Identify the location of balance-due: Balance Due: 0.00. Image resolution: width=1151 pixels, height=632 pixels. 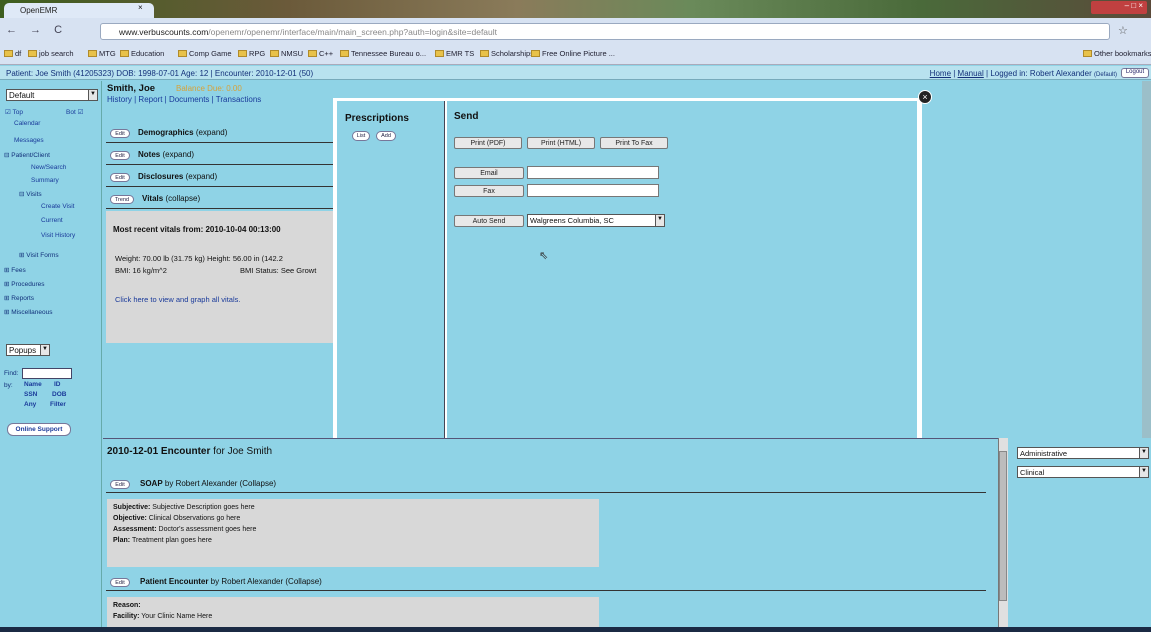
(209, 88).